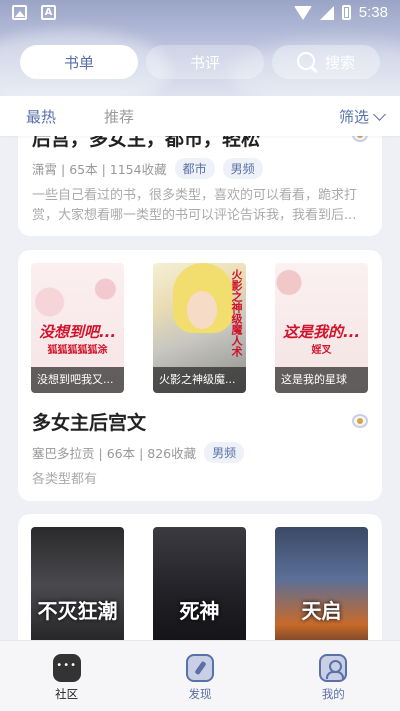  I want to click on card-favorites: 826收藏, so click(172, 453).